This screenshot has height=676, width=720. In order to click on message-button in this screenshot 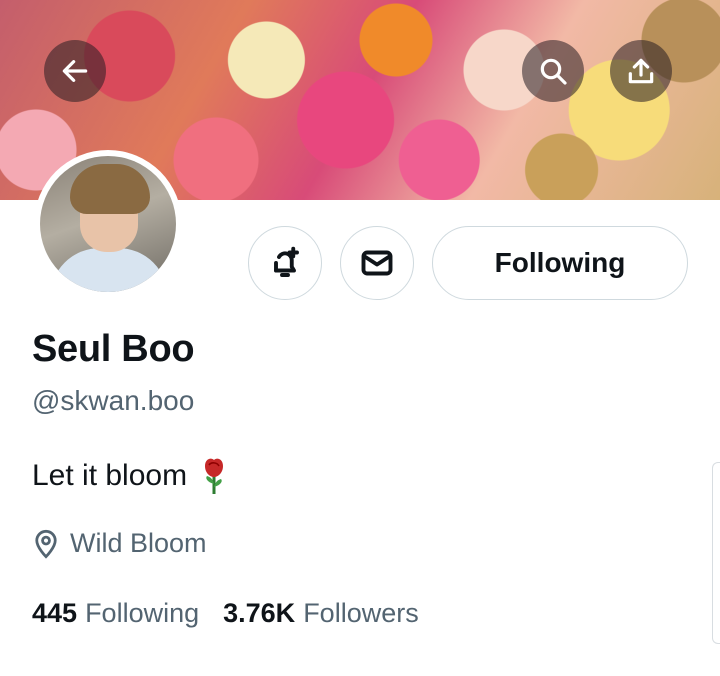, I will do `click(377, 263)`.